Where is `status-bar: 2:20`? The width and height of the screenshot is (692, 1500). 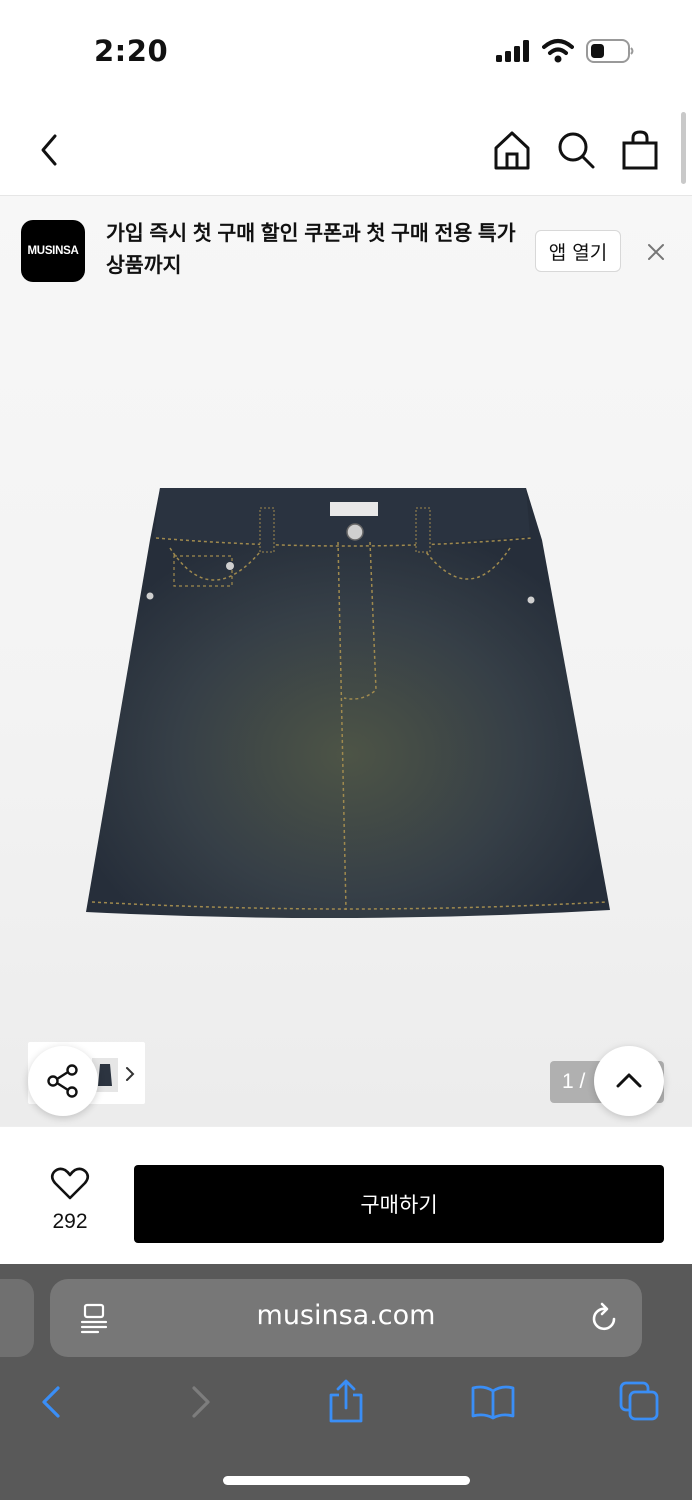
status-bar: 2:20 is located at coordinates (346, 50).